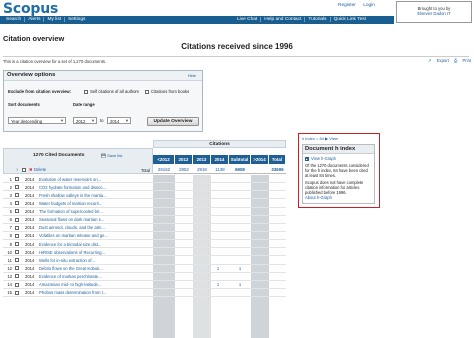 The image size is (474, 338). Describe the element at coordinates (10, 236) in the screenshot. I see `row-number: 8` at that location.